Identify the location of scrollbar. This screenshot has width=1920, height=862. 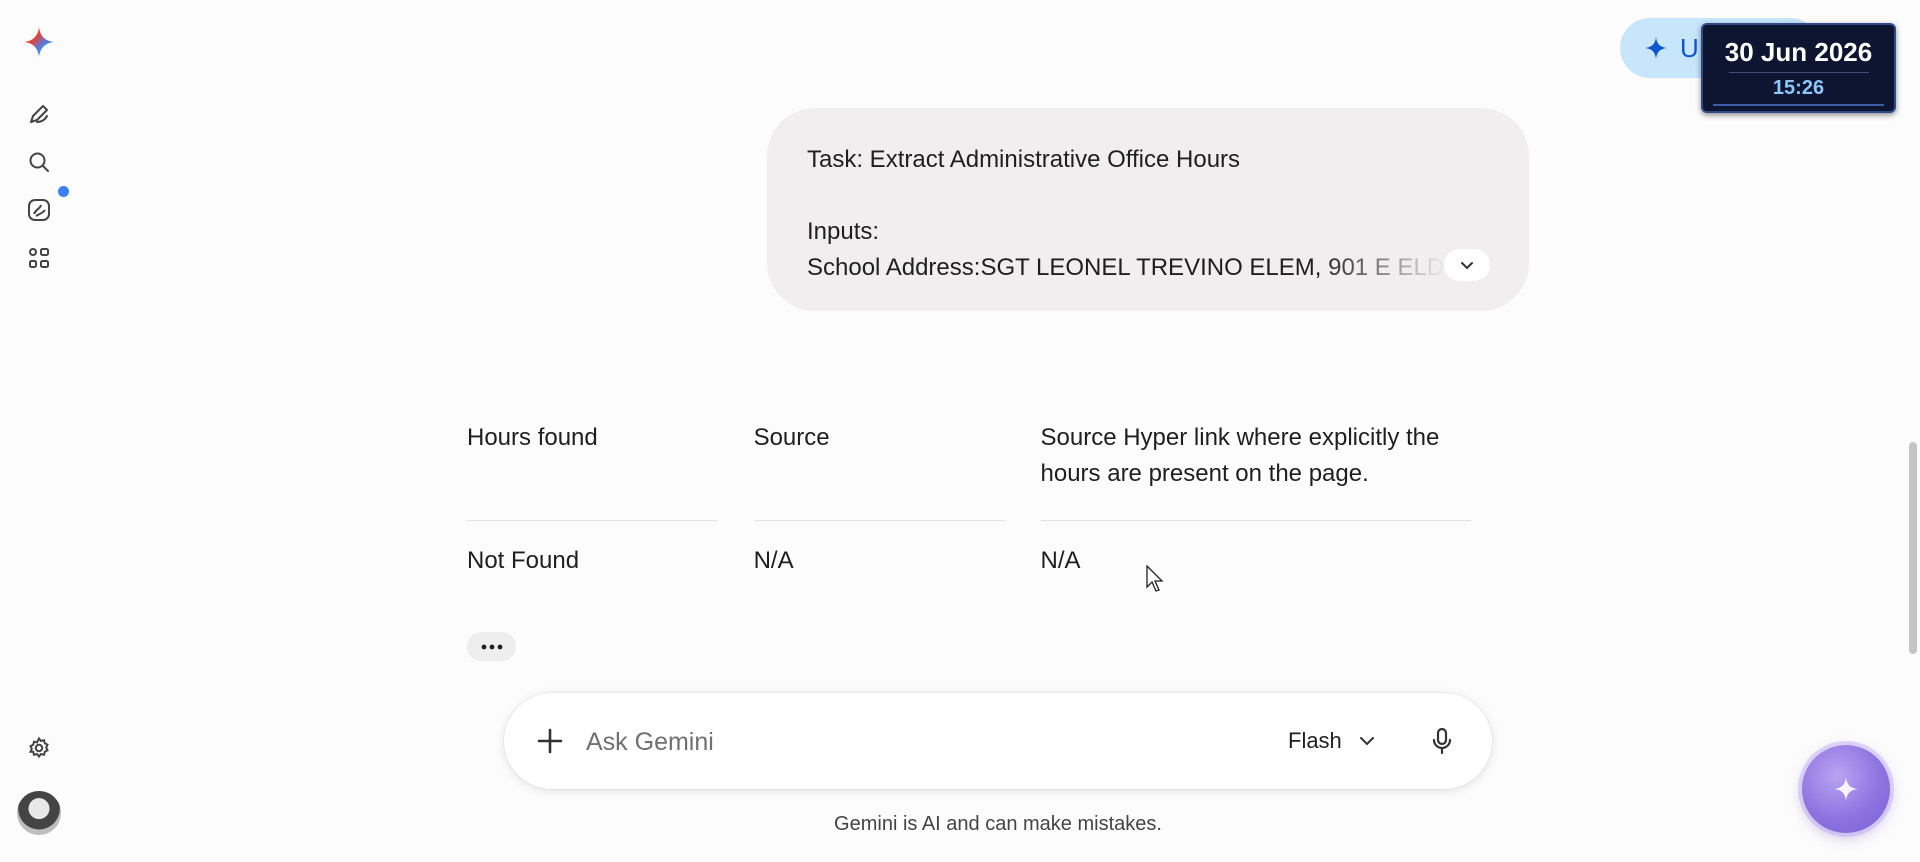
(1913, 431).